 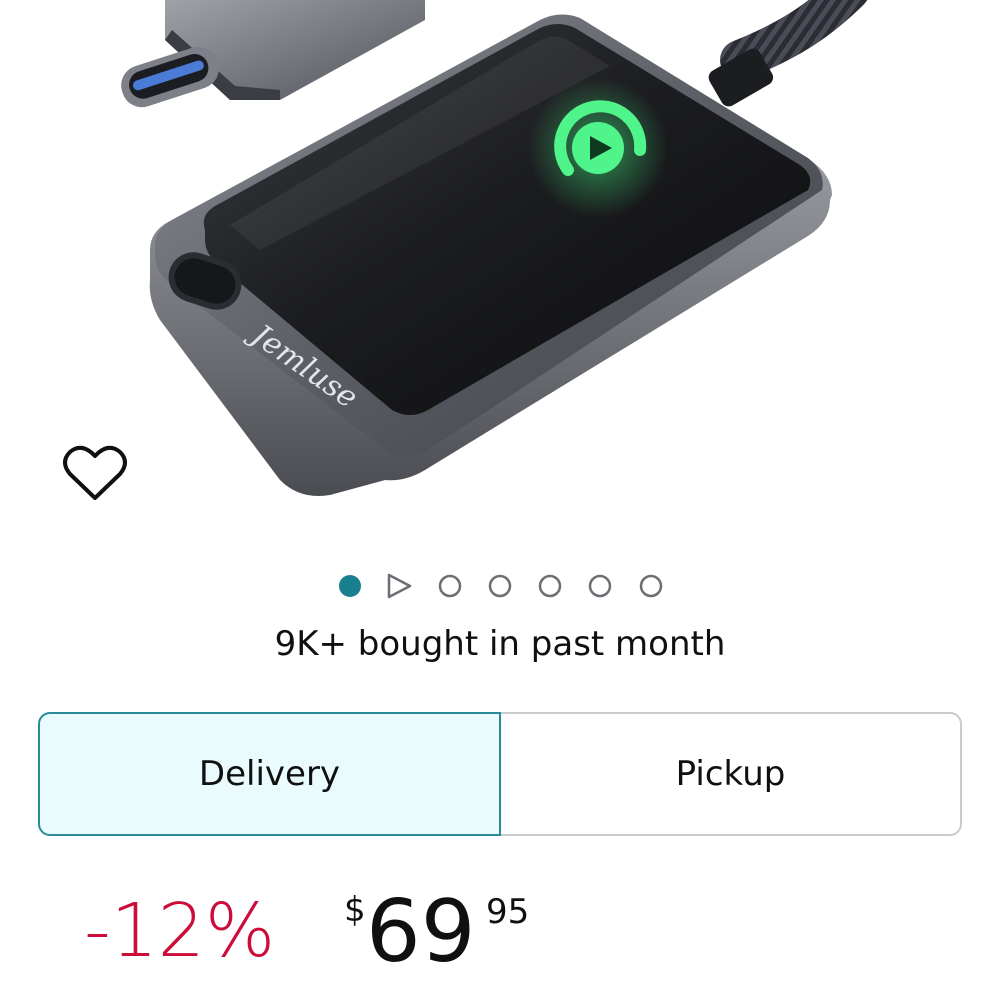 I want to click on price-fraction: 95, so click(x=508, y=912).